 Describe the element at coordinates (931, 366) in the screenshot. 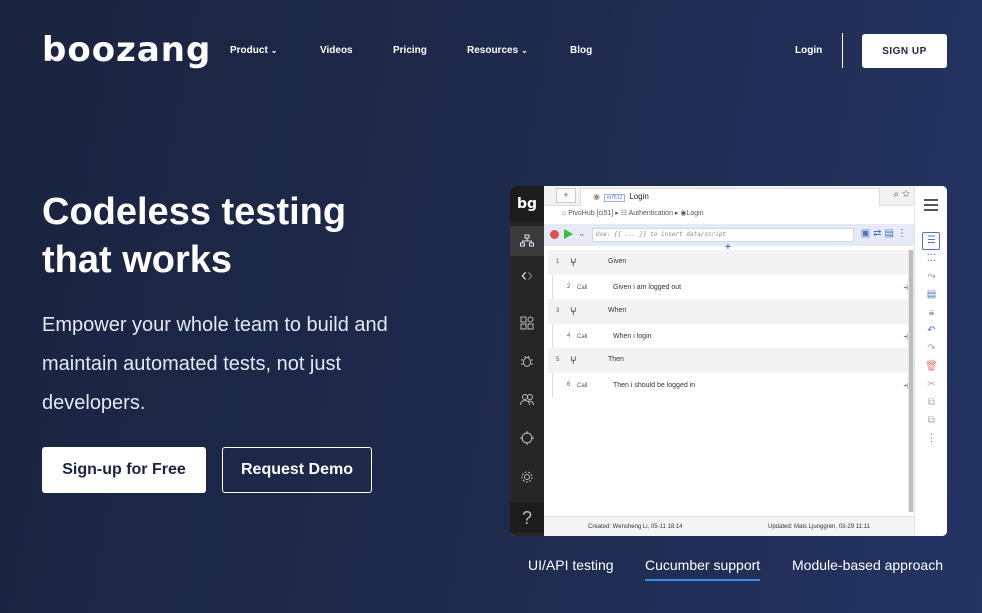

I see `delete-icon: 🗑︎` at that location.